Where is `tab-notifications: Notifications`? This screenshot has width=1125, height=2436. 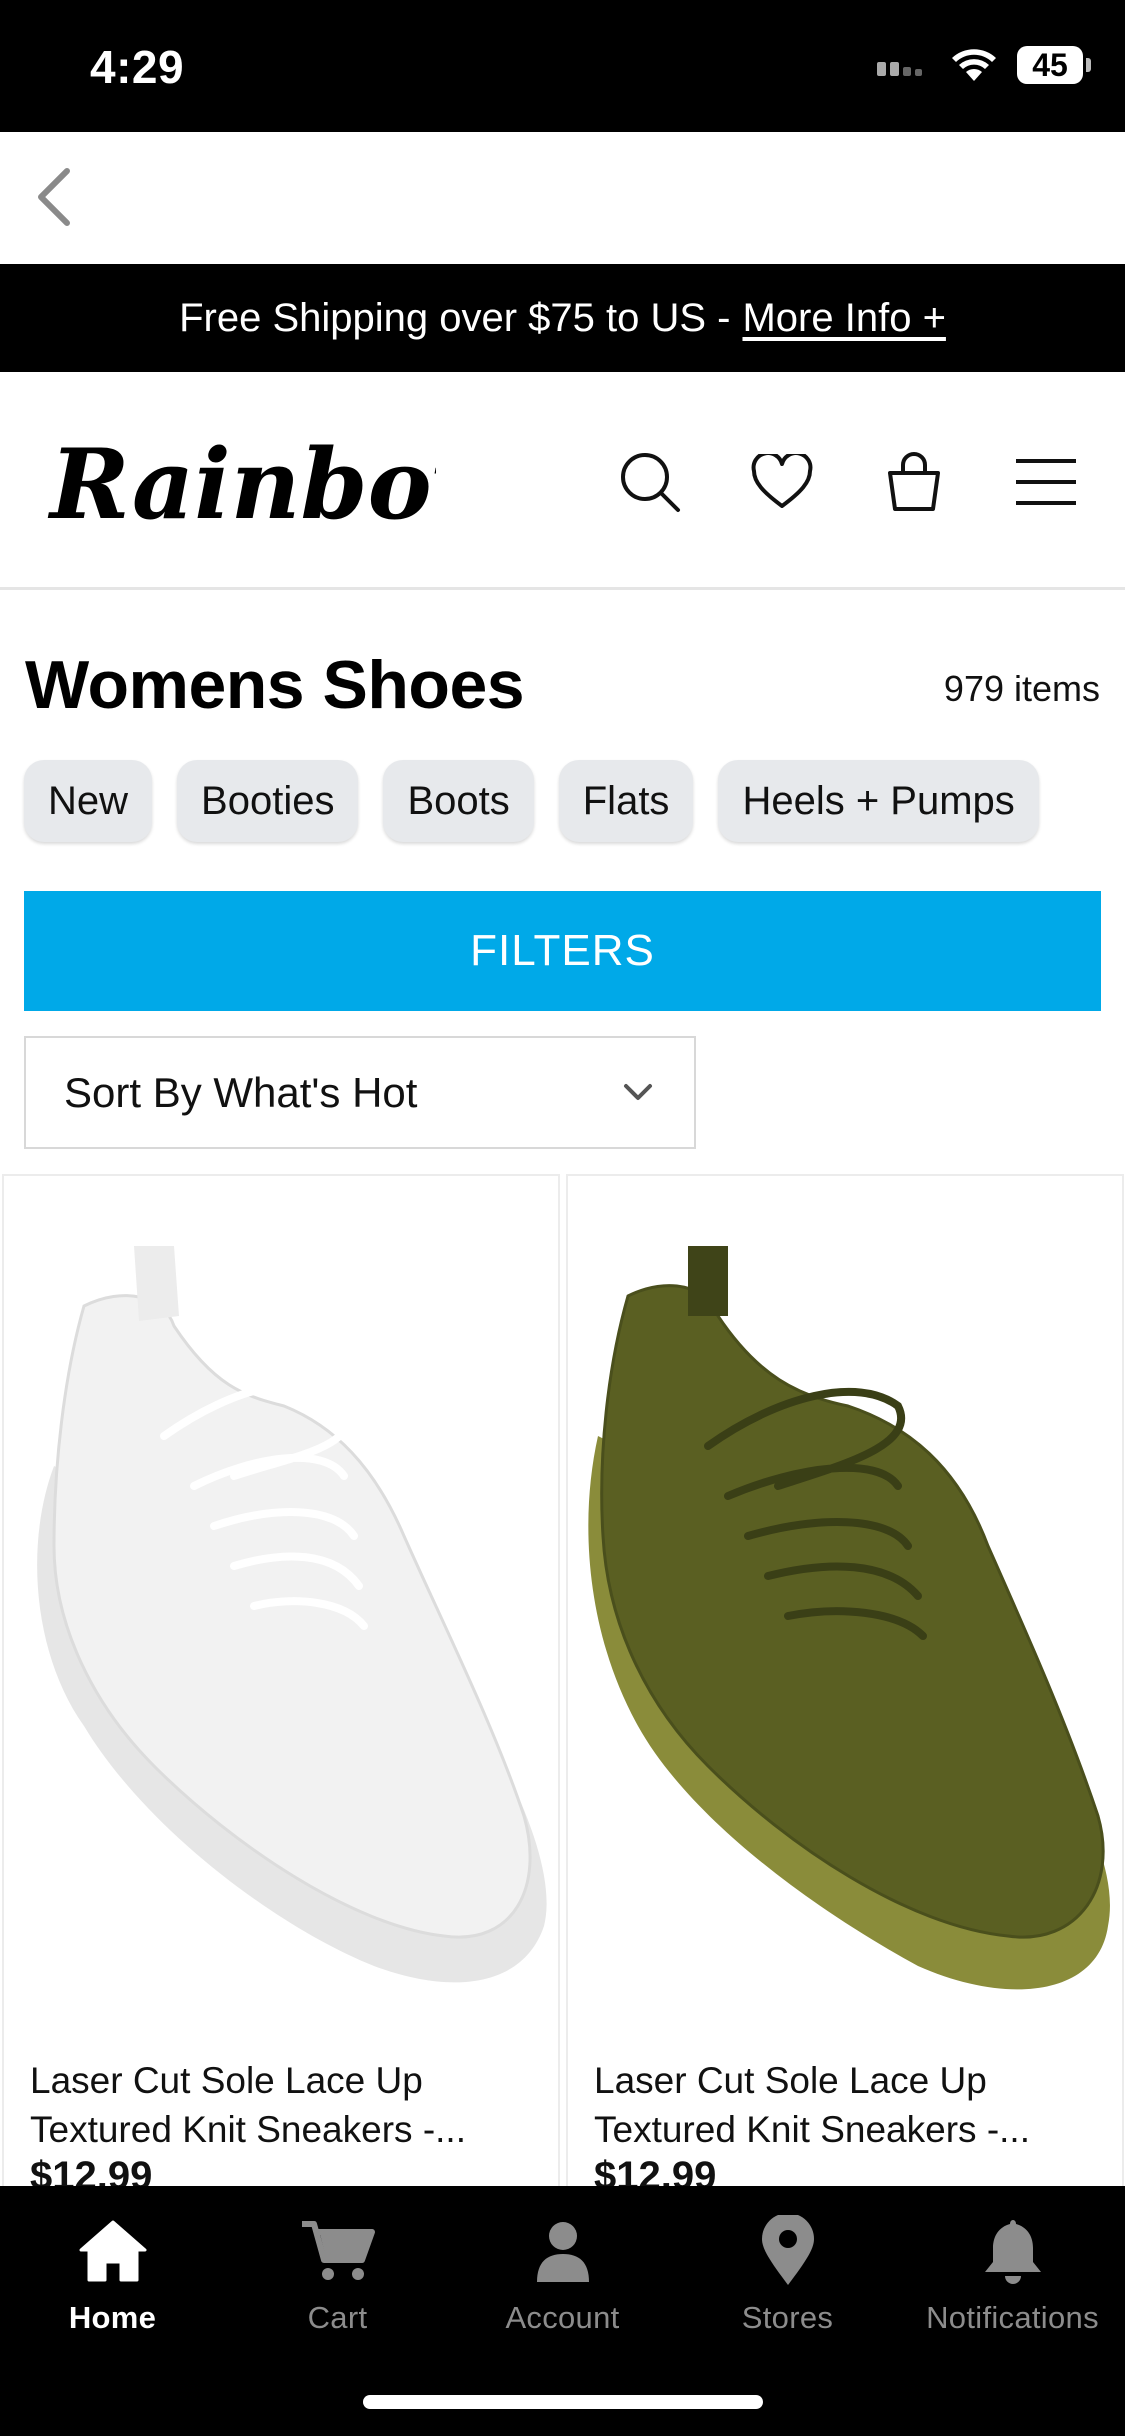
tab-notifications: Notifications is located at coordinates (1012, 2280).